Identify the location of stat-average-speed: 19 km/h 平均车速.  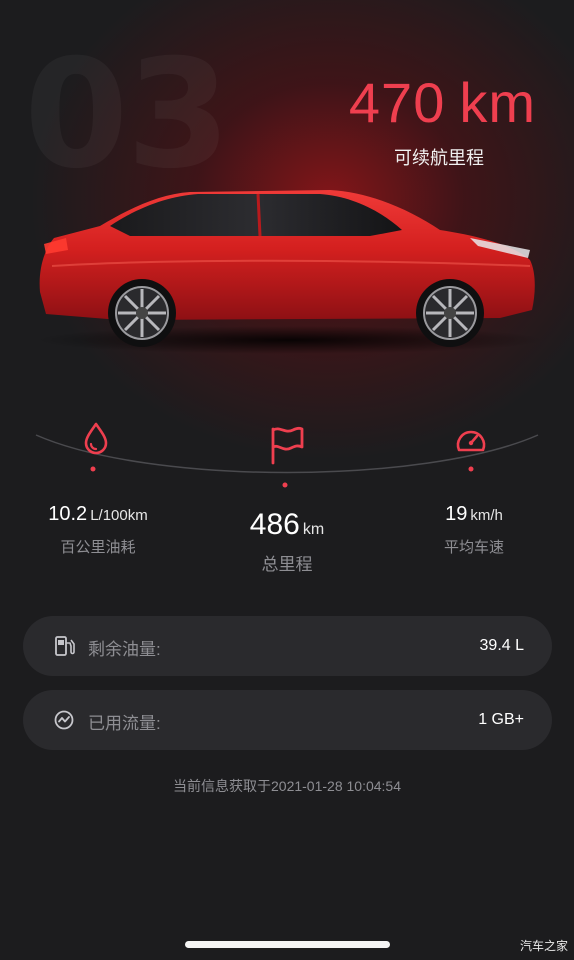
(474, 530).